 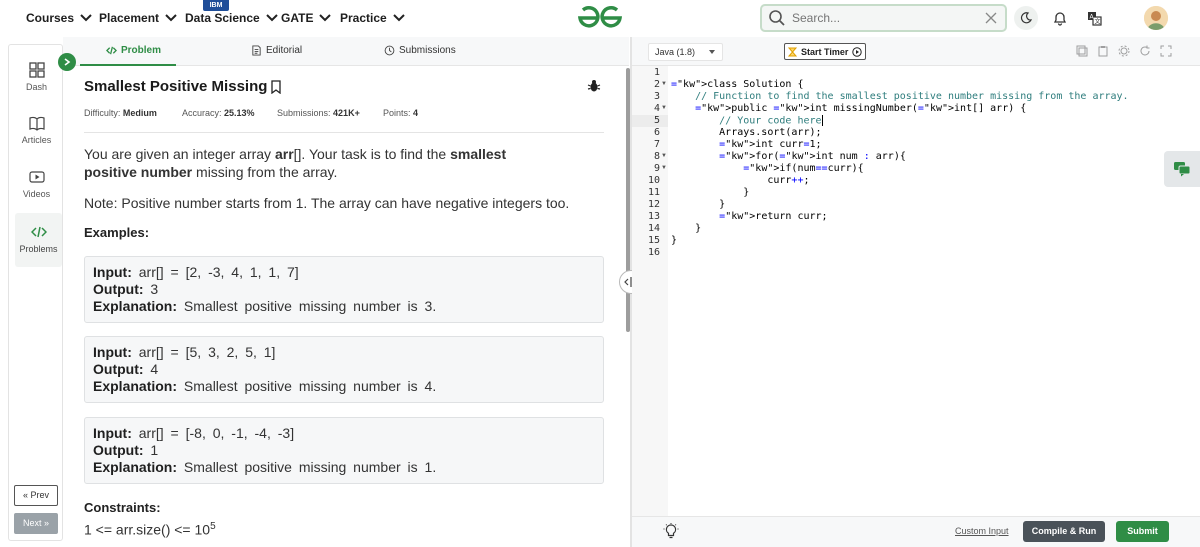 What do you see at coordinates (1082, 51) in the screenshot?
I see `copy-icon` at bounding box center [1082, 51].